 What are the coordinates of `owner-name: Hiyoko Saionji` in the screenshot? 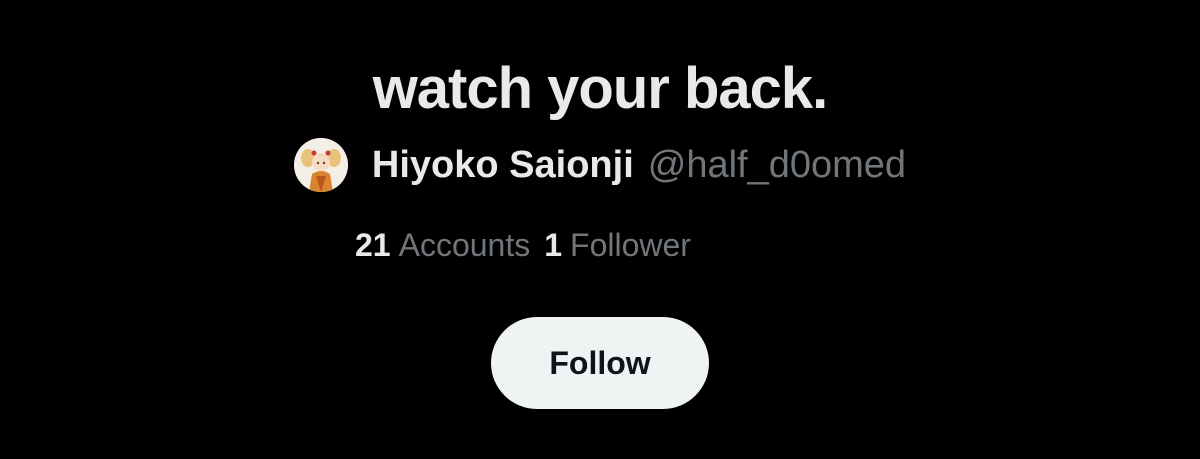 It's located at (503, 165).